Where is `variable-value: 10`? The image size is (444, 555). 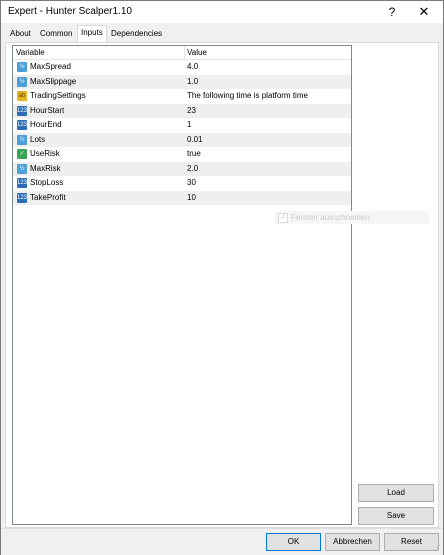 variable-value: 10 is located at coordinates (191, 198).